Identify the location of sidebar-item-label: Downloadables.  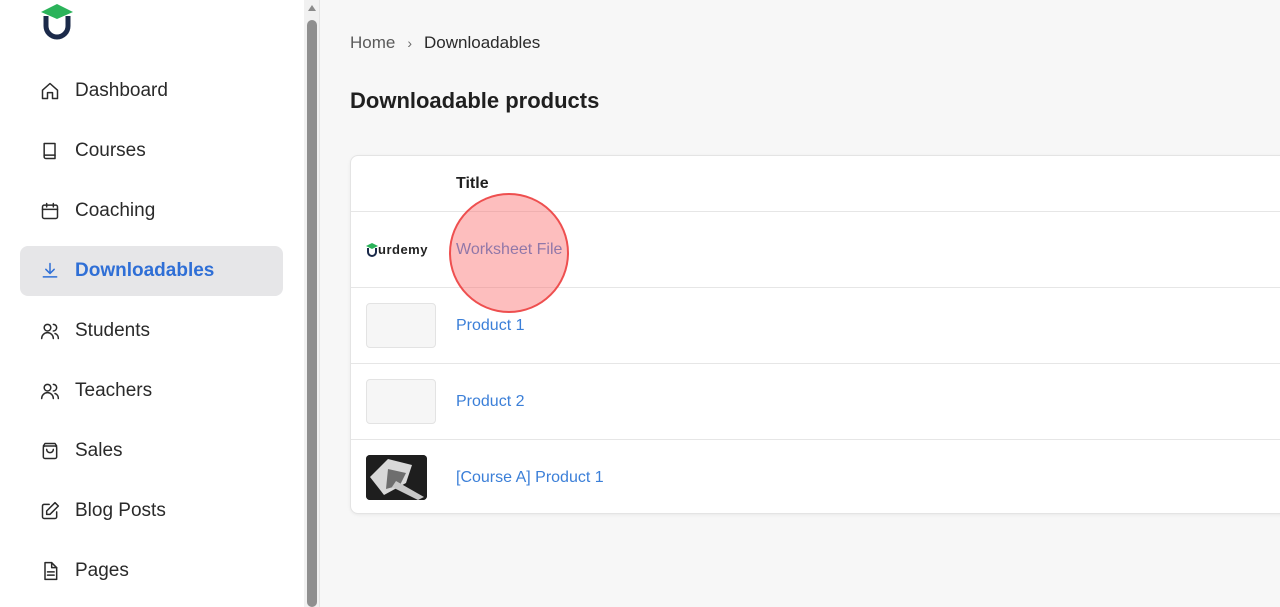
(145, 270).